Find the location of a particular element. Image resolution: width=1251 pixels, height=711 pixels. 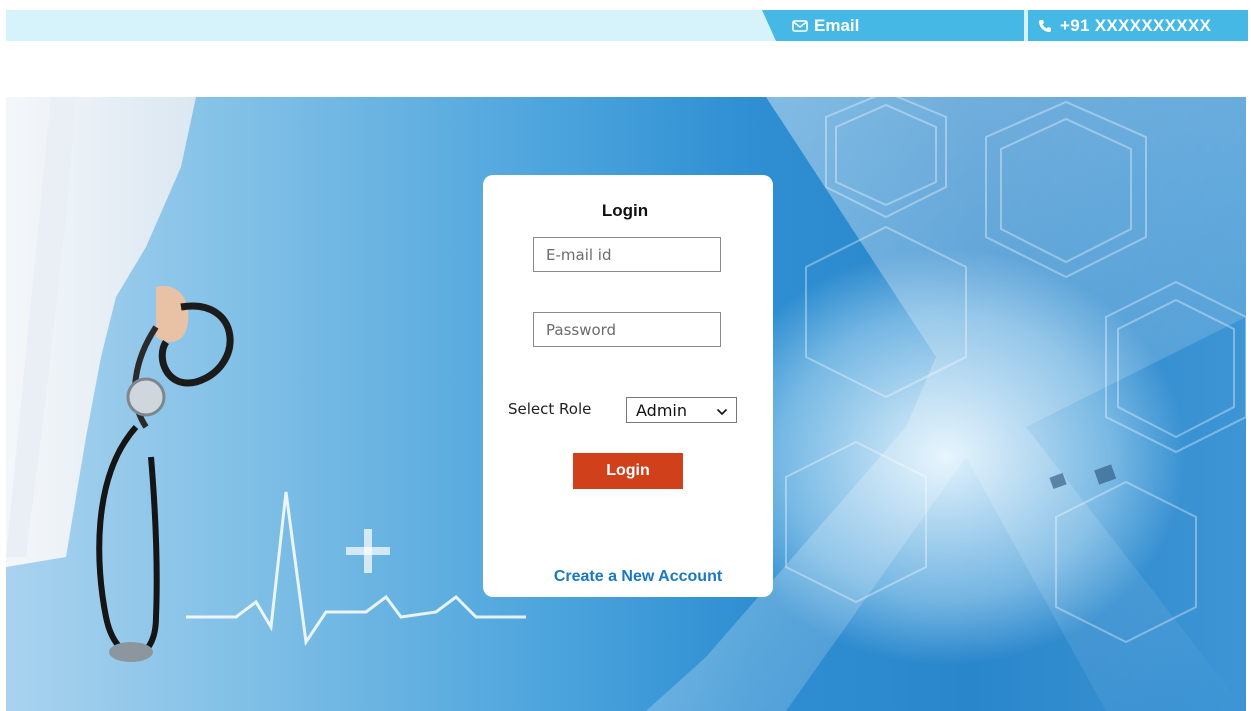

phone-label: +91 XXXXXXXXXX is located at coordinates (1136, 25).